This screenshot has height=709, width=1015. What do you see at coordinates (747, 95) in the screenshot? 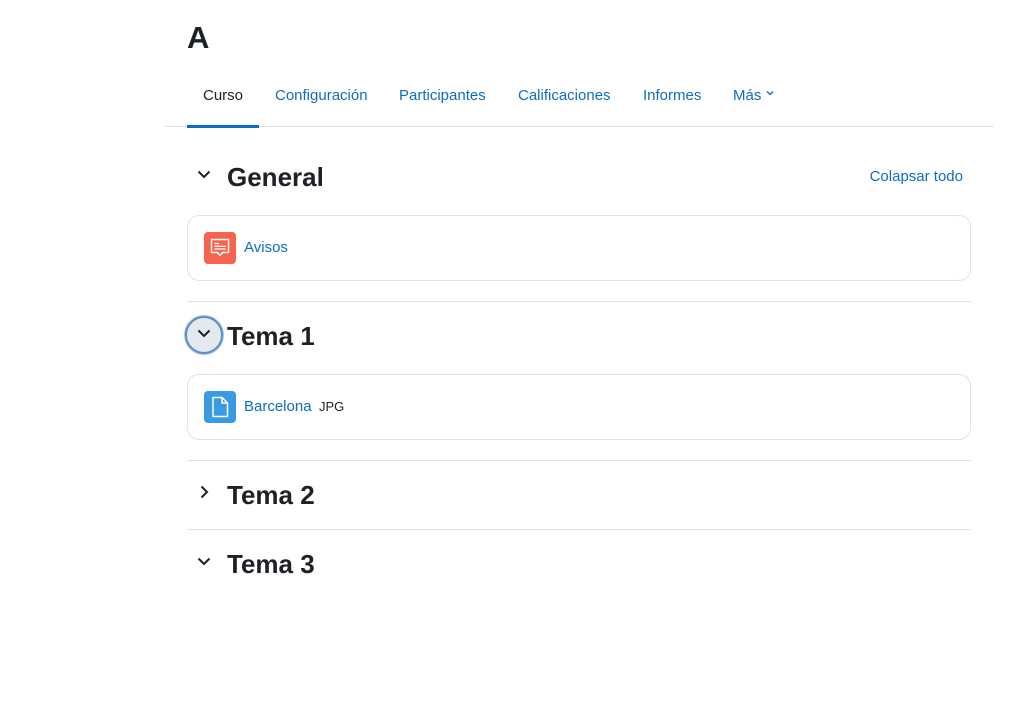
I see `tab-label: Más` at bounding box center [747, 95].